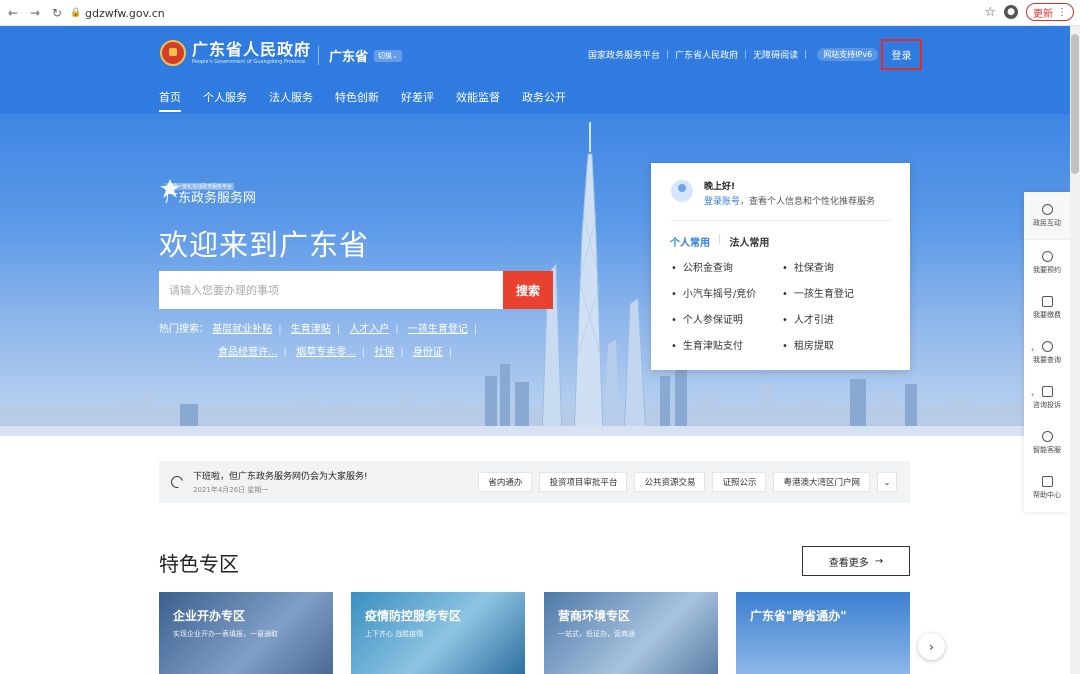  I want to click on ipv6-badge: 网站支持IPv6, so click(848, 54).